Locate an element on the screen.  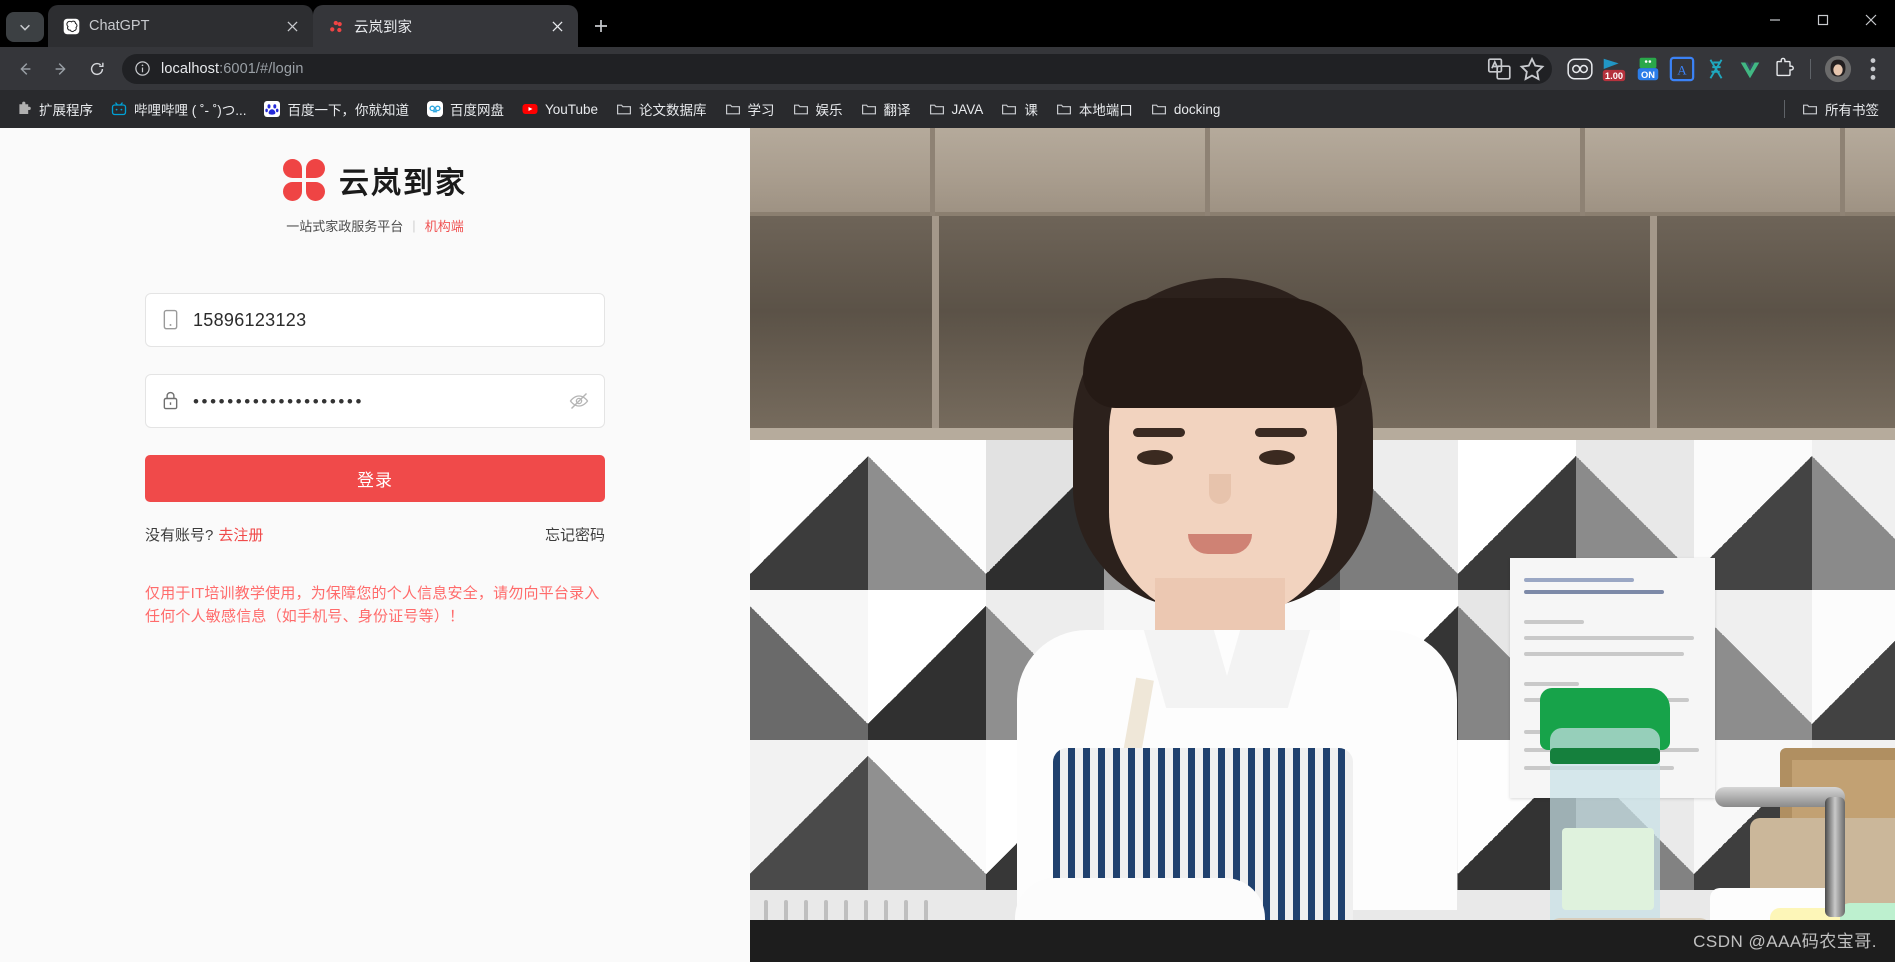
extensions-puzzle-icon is located at coordinates (1784, 69).